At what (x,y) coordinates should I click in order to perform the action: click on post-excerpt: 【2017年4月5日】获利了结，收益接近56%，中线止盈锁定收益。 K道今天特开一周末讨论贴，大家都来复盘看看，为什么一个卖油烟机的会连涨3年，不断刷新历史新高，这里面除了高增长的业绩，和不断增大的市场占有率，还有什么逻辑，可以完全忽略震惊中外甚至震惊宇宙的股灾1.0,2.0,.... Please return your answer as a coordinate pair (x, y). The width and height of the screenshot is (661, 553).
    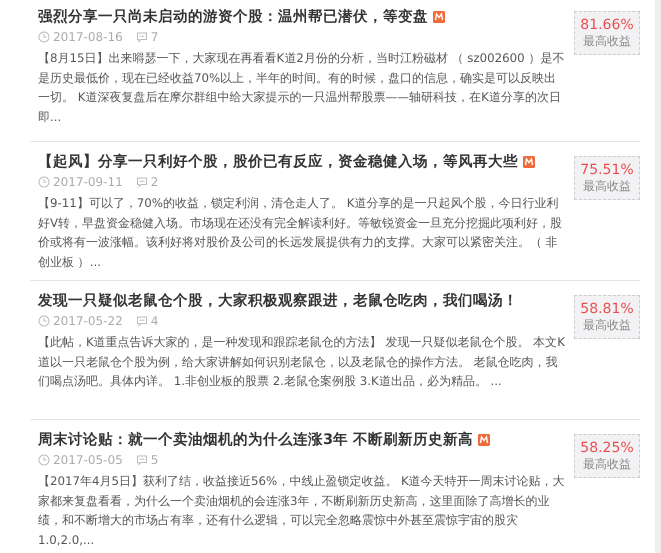
    Looking at the image, I should click on (302, 510).